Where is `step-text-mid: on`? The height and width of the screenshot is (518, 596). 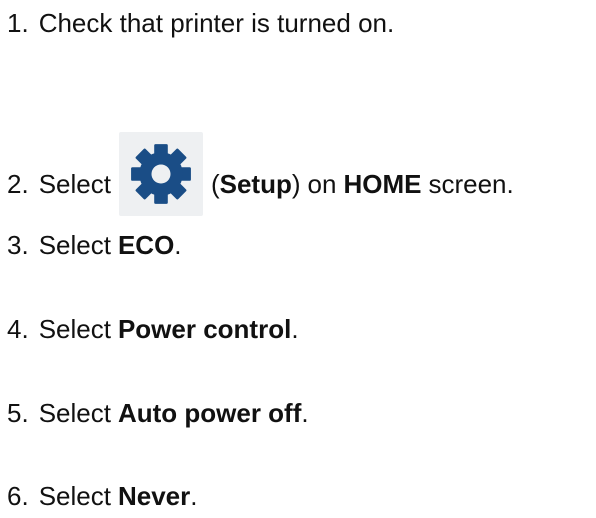
step-text-mid: on is located at coordinates (322, 184).